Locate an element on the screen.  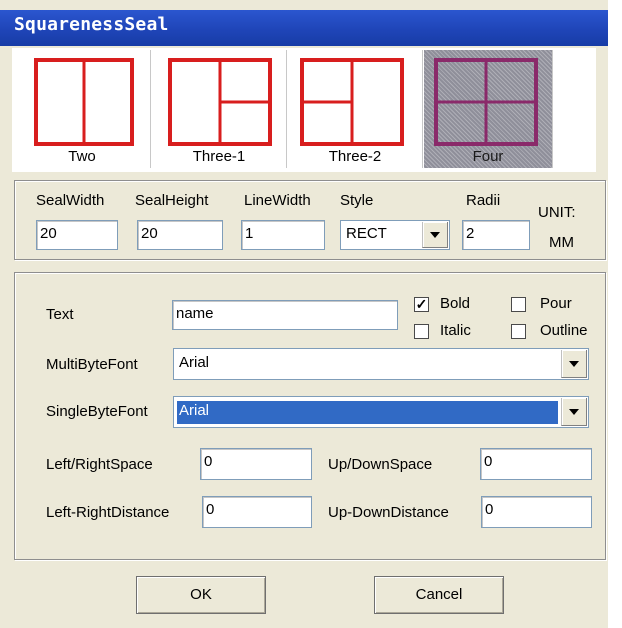
layout-four-button: Four is located at coordinates (488, 109).